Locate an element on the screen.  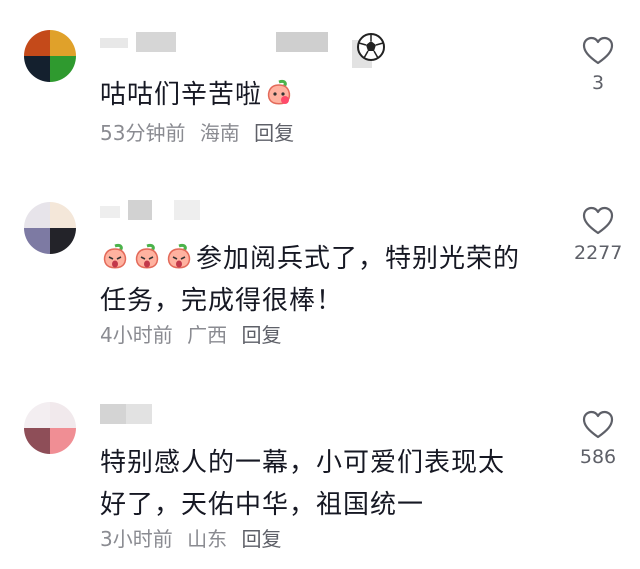
like-count: 3 is located at coordinates (598, 83).